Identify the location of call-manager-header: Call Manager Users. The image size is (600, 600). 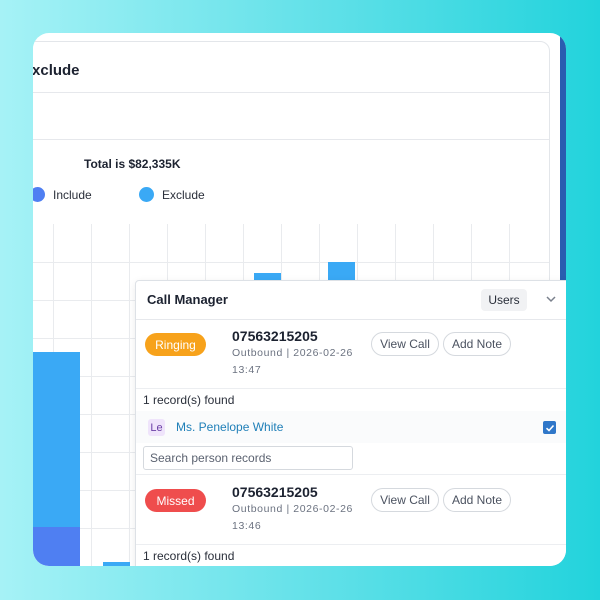
(351, 300).